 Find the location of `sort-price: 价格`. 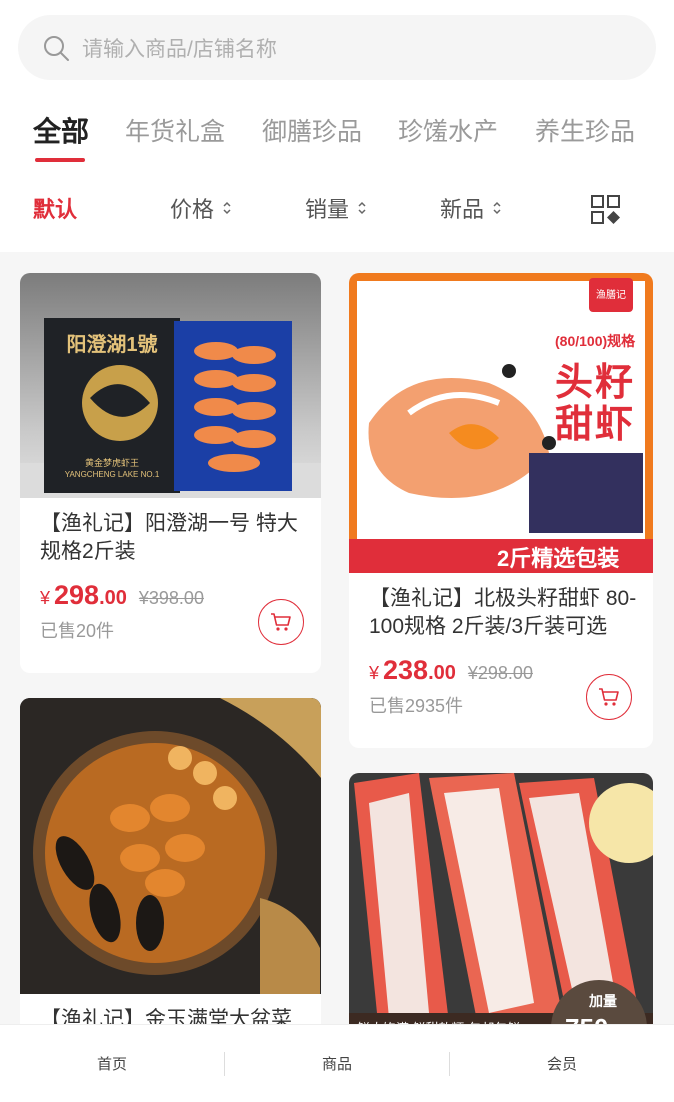

sort-price: 价格 is located at coordinates (201, 208).